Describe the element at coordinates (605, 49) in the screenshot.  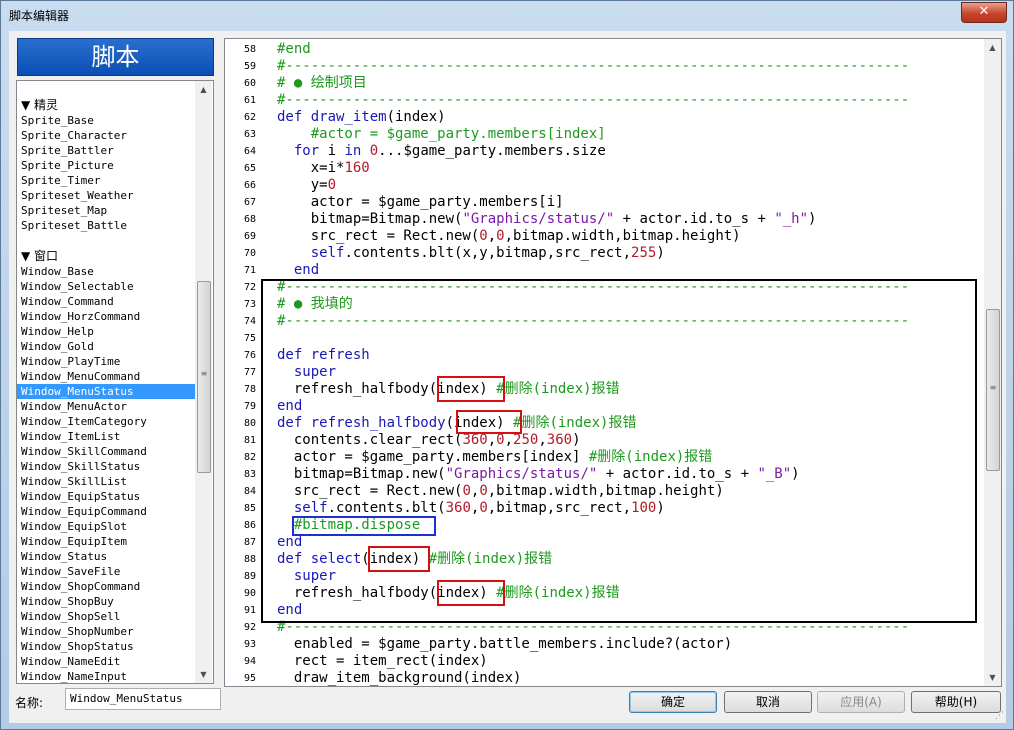
I see `code-line: 58 #end` at that location.